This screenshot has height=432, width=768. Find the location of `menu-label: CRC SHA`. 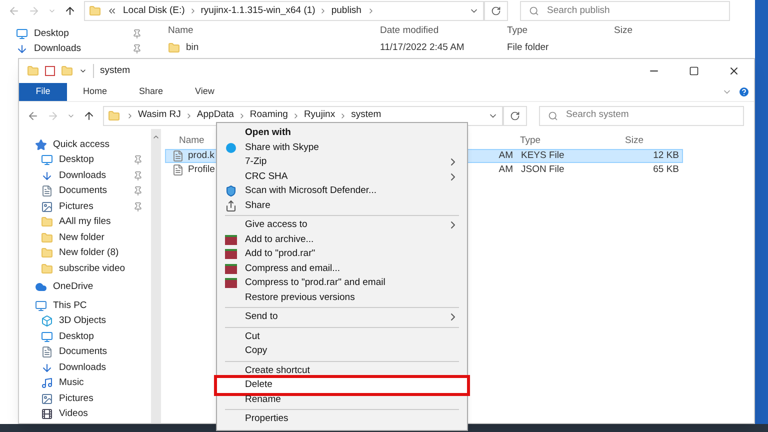

menu-label: CRC SHA is located at coordinates (266, 177).